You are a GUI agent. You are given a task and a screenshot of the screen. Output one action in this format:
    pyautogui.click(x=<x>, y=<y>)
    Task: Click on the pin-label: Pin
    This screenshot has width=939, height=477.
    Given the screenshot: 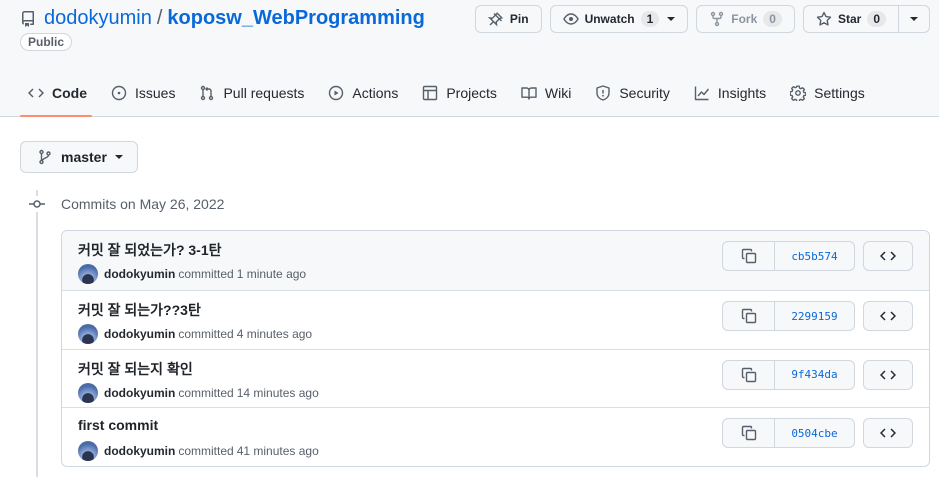 What is the action you would take?
    pyautogui.click(x=519, y=19)
    